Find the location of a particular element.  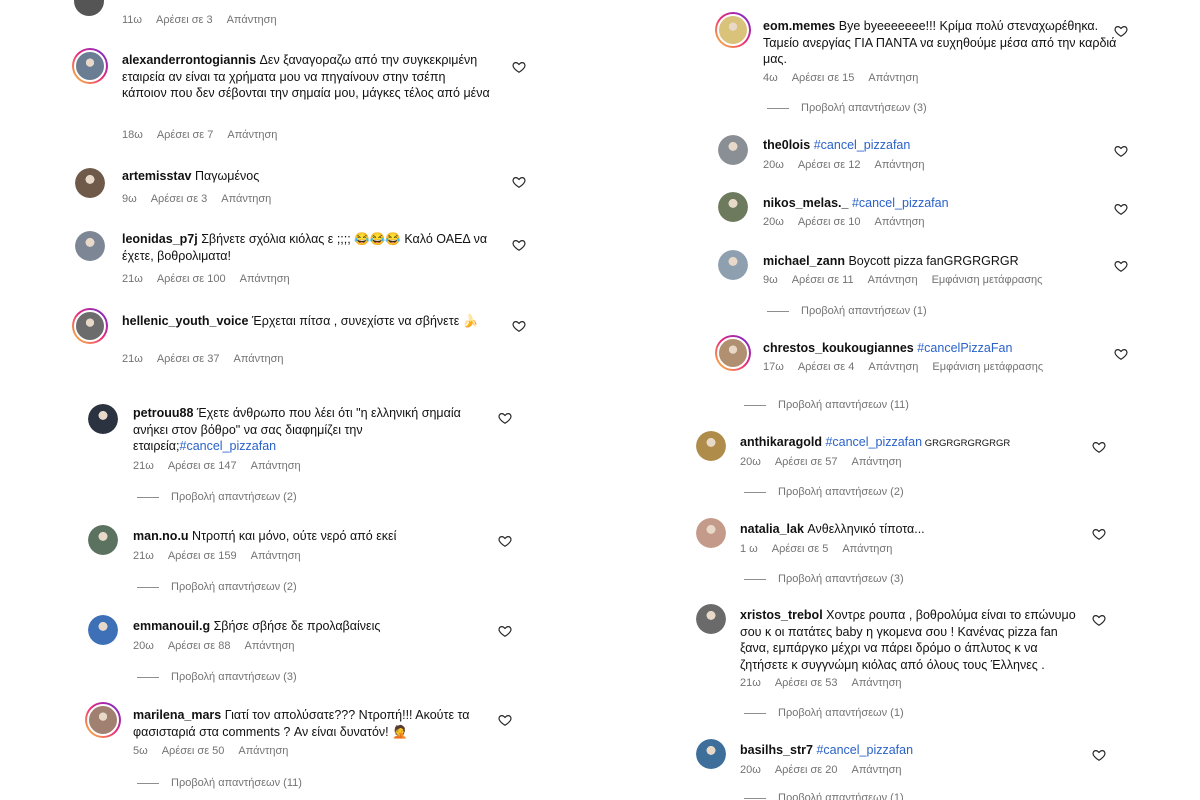

comment-likes: Αρέσει σε 15 is located at coordinates (823, 78).